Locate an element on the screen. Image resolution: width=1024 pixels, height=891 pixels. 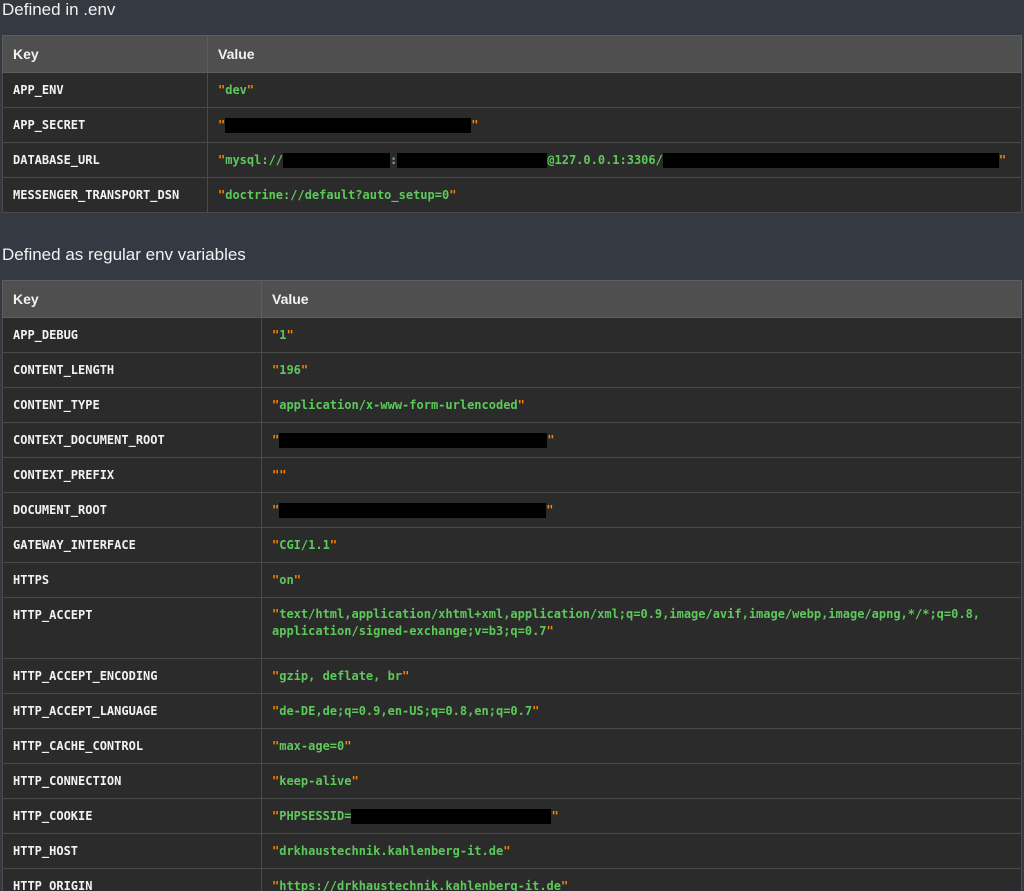
env-key: APP_SECRET is located at coordinates (105, 125).